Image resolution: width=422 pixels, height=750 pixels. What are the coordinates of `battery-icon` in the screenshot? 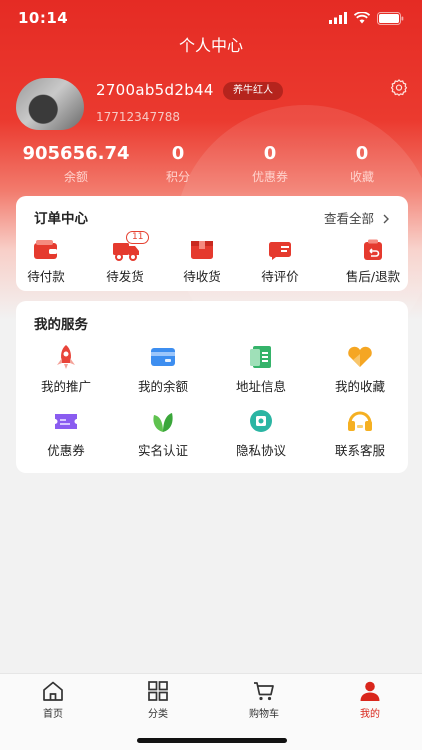 It's located at (390, 18).